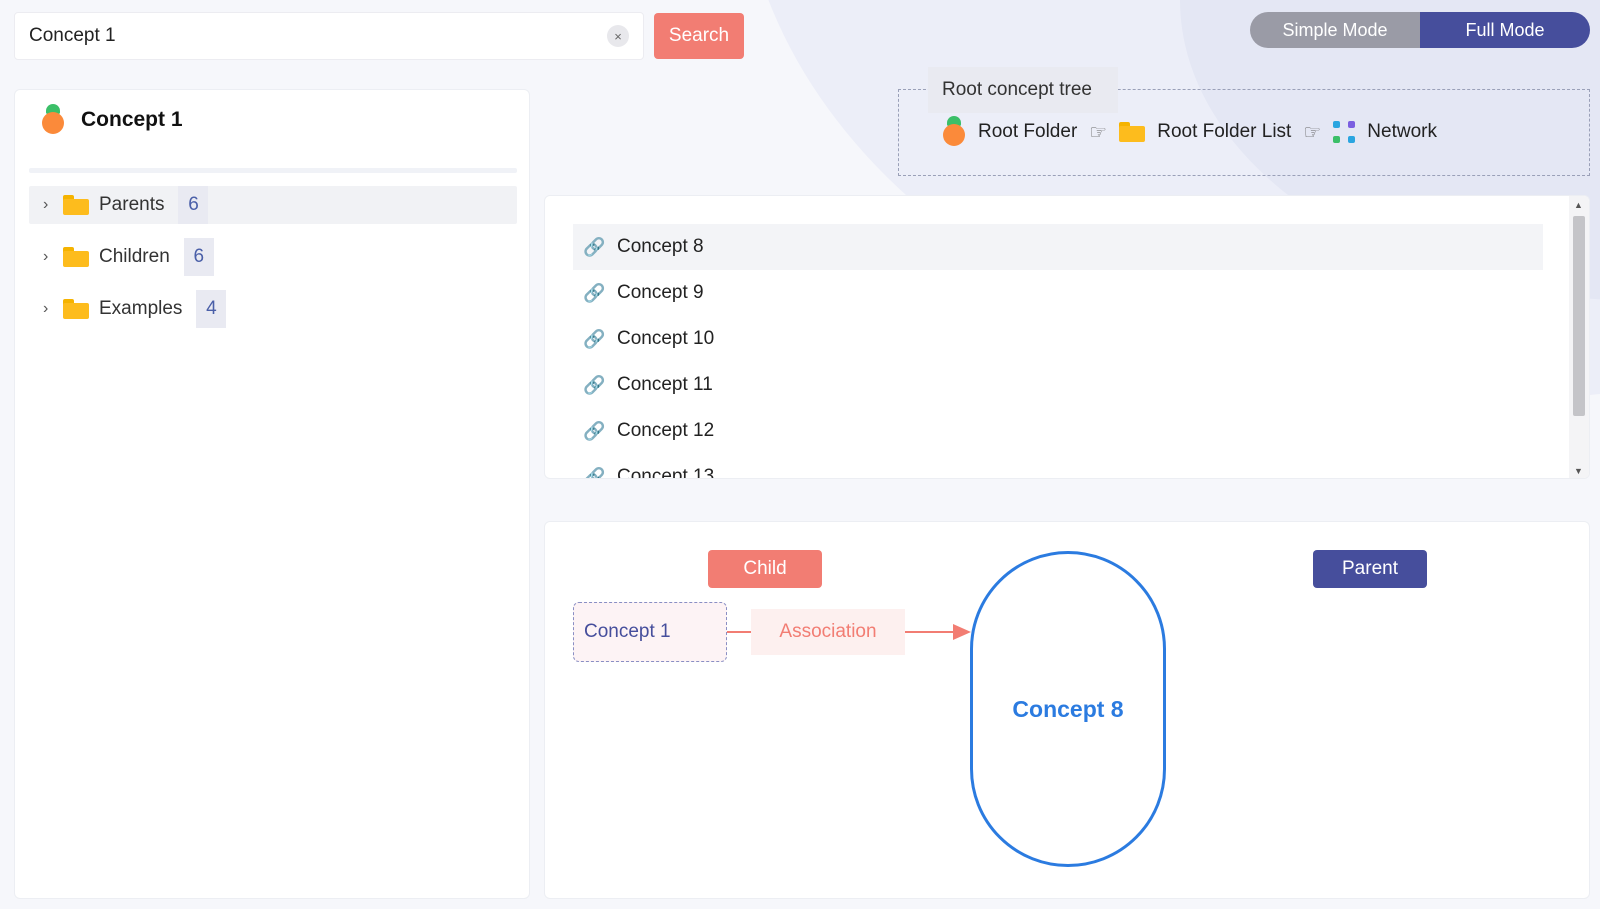  What do you see at coordinates (666, 338) in the screenshot?
I see `list-item-label: Concept 10` at bounding box center [666, 338].